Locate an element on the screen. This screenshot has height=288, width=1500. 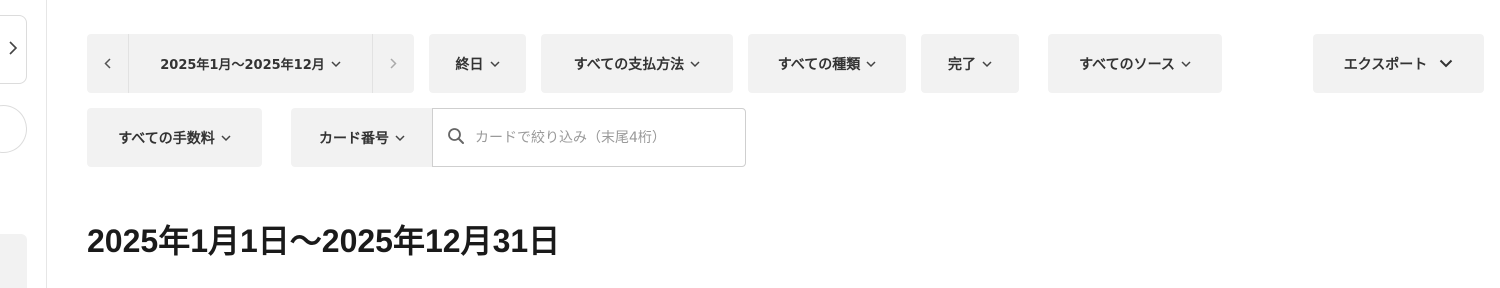
type-filter-button: すべての種類 is located at coordinates (827, 63).